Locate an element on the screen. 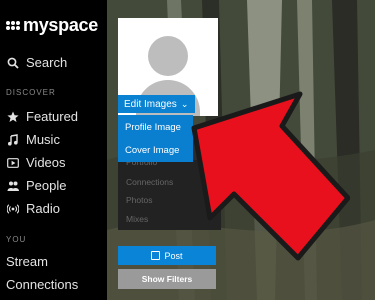 The image size is (375, 300). logo-dots-icon is located at coordinates (13, 25).